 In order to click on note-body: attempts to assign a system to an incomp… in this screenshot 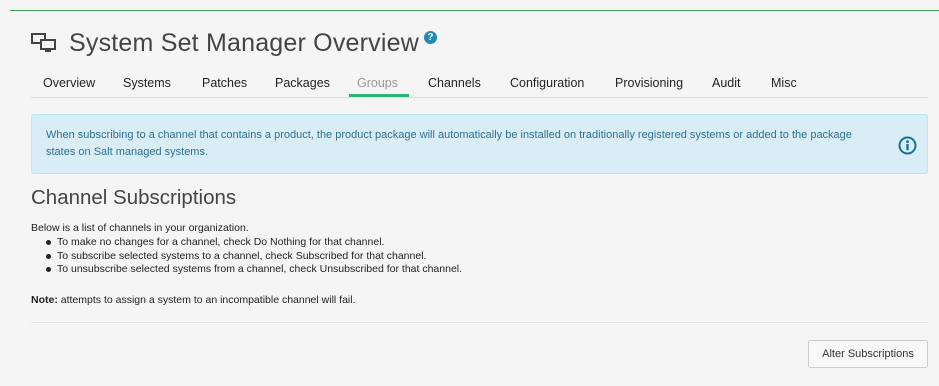, I will do `click(206, 300)`.